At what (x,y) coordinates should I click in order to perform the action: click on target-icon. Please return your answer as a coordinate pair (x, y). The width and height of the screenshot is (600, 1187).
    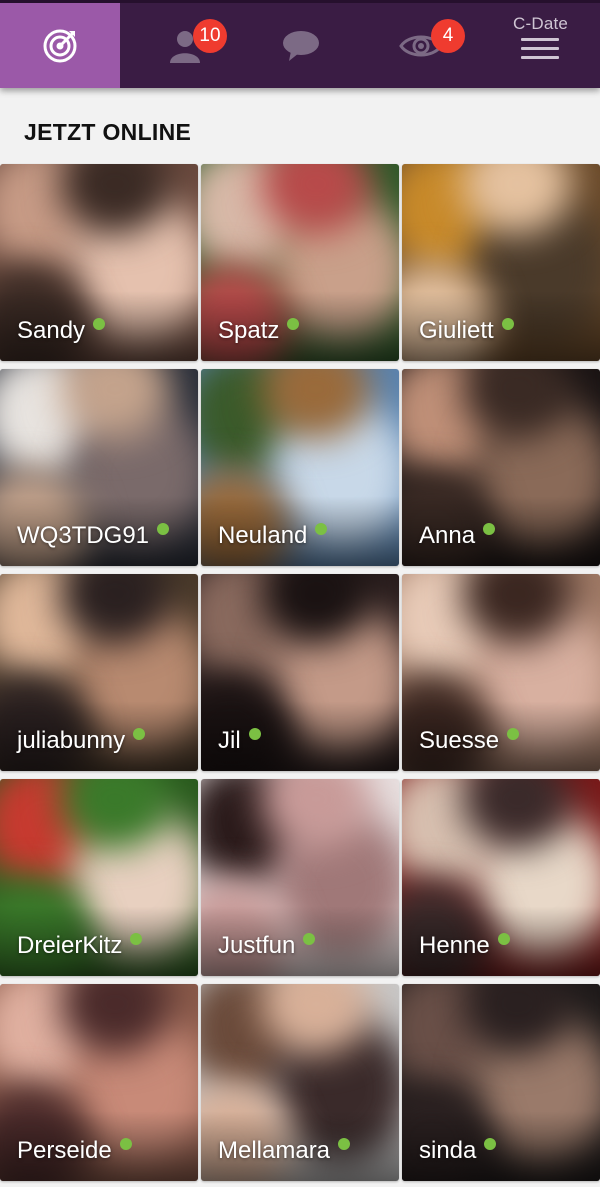
    Looking at the image, I should click on (60, 45).